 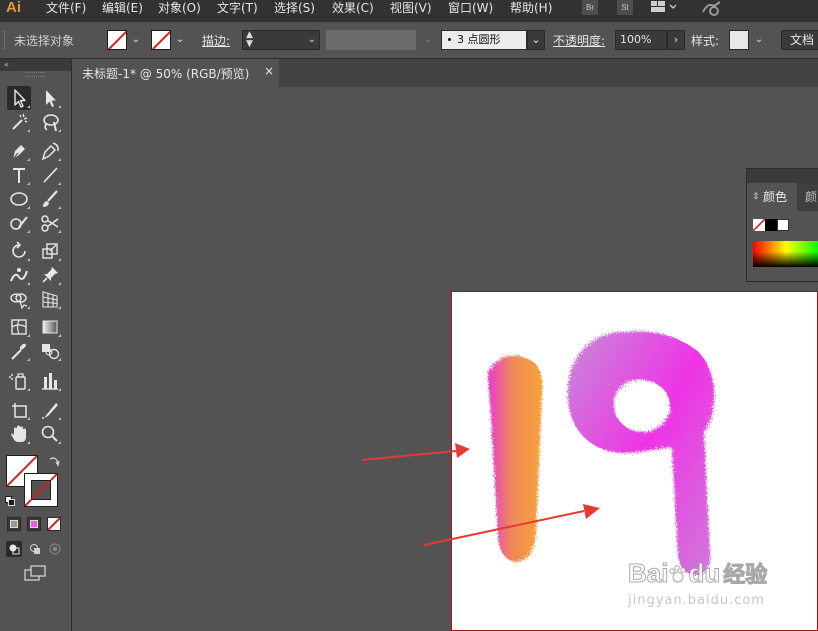 What do you see at coordinates (739, 40) in the screenshot?
I see `graphic-style-swatch` at bounding box center [739, 40].